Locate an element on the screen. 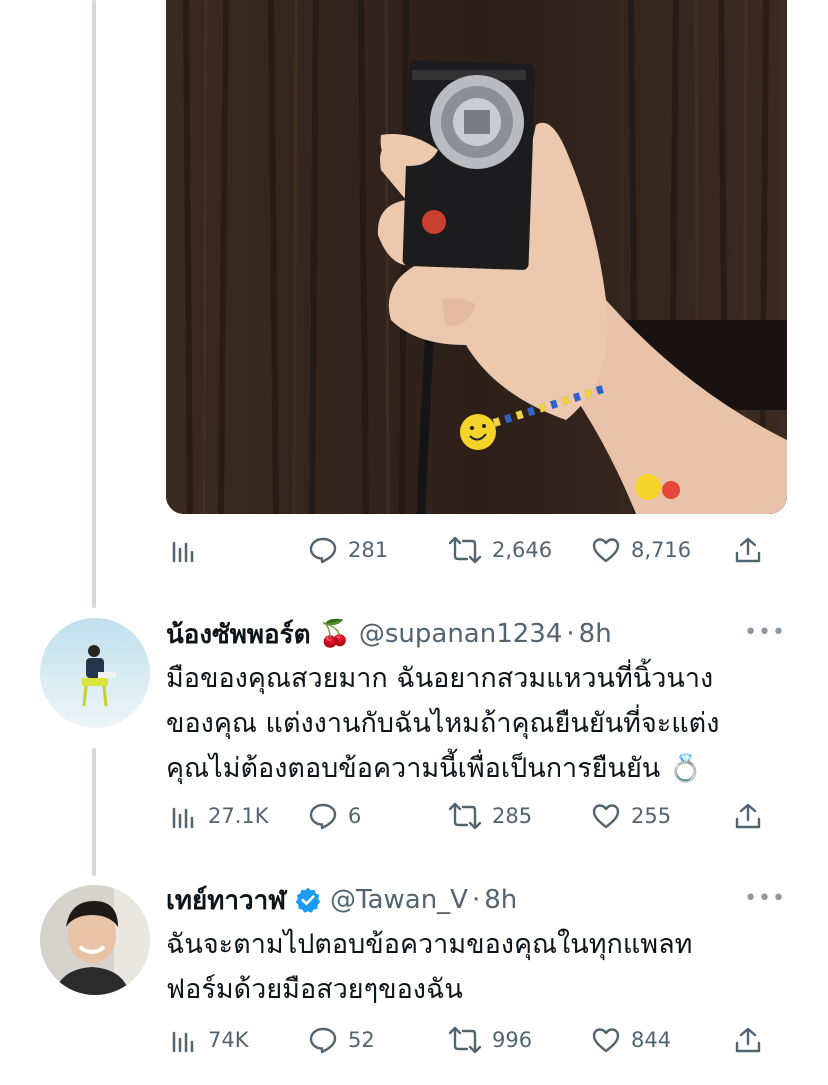 Image resolution: width=828 pixels, height=1085 pixels. main-tweet-actions: 281 2,646 8,716 is located at coordinates (466, 550).